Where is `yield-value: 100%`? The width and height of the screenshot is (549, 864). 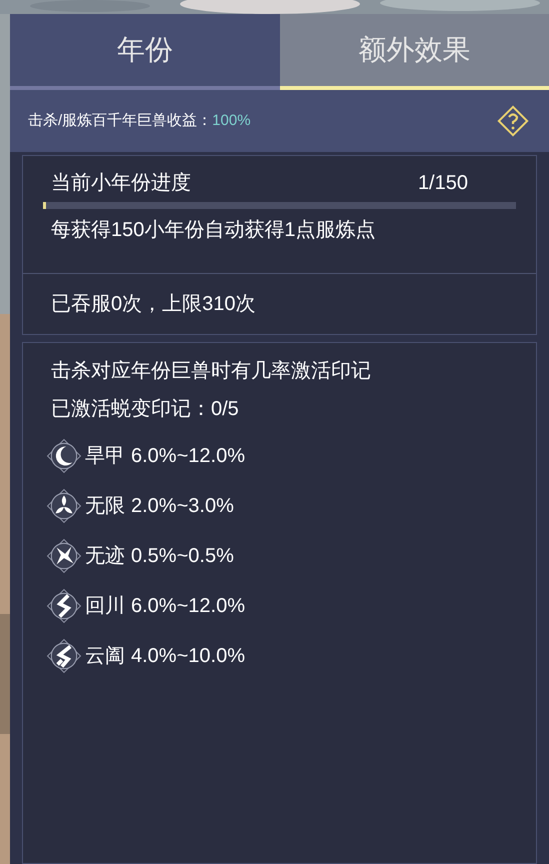 yield-value: 100% is located at coordinates (231, 120).